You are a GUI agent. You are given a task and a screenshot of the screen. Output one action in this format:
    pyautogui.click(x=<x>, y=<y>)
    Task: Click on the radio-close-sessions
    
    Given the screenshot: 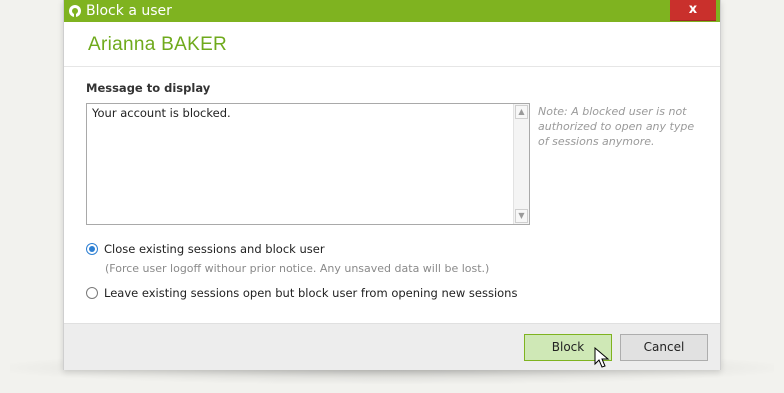 What is the action you would take?
    pyautogui.click(x=92, y=249)
    